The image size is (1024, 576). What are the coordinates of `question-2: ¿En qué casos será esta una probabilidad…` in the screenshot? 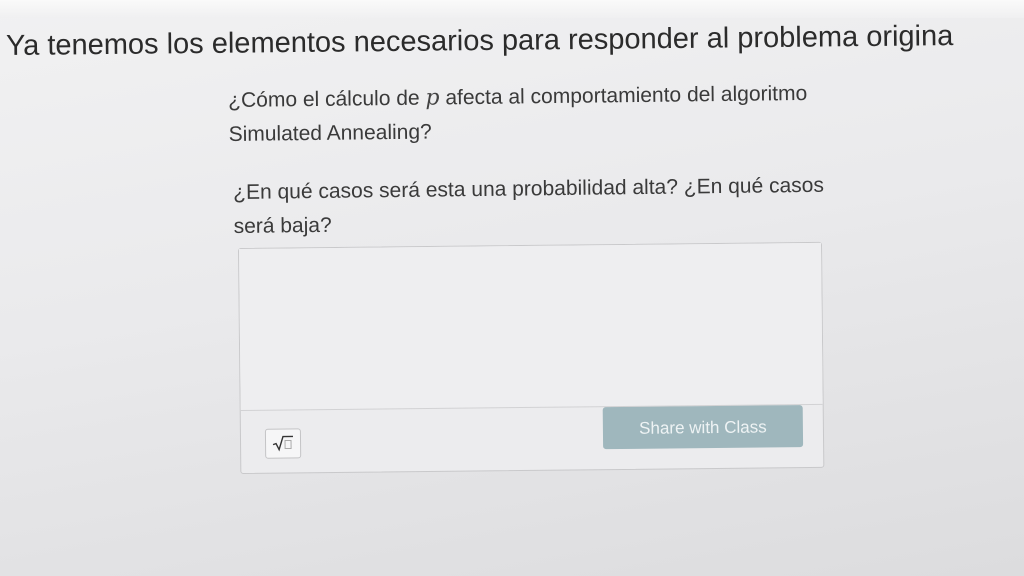 It's located at (529, 205).